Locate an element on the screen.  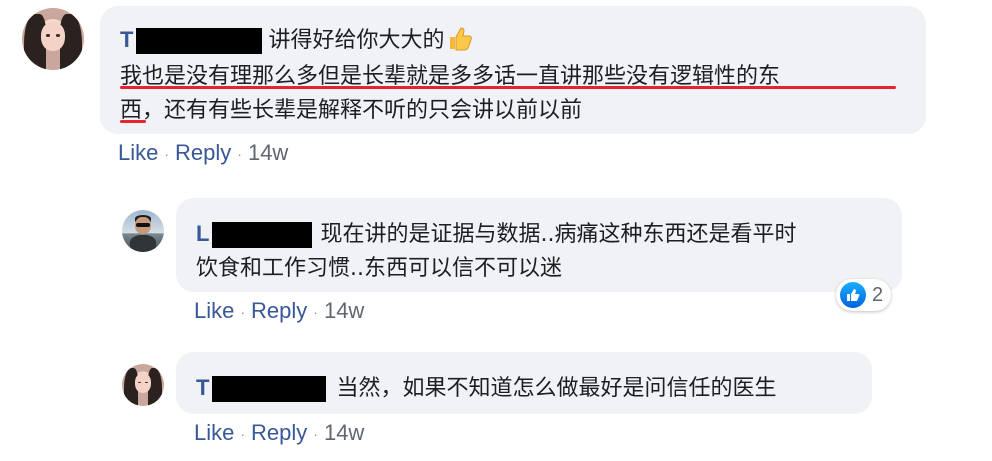
comment-header: L 现在讲的是证据与数据..病痛这种东西还是看平时 is located at coordinates (496, 232).